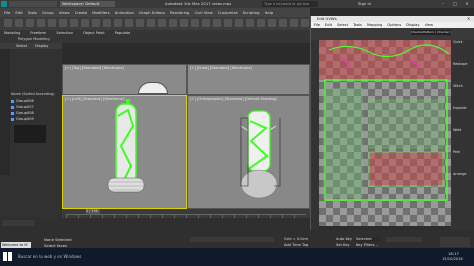 This screenshot has width=474, height=266. I want to click on uvw-menu-item: Edit, so click(328, 25).